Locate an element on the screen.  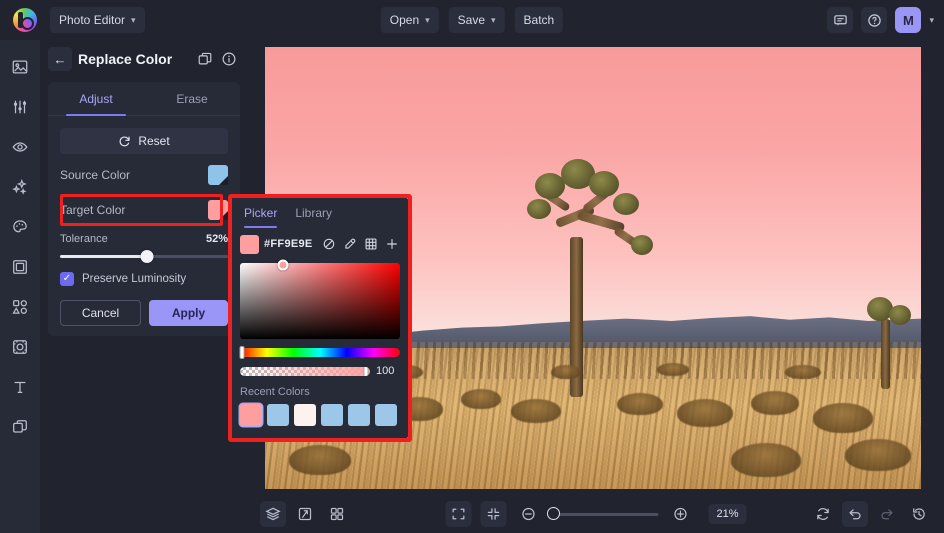
tolerance-value: 52% is located at coordinates (216, 239).